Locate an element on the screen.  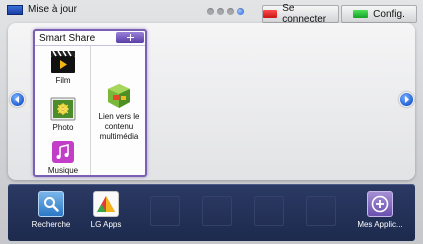
photo-label: Photo is located at coordinates (63, 127).